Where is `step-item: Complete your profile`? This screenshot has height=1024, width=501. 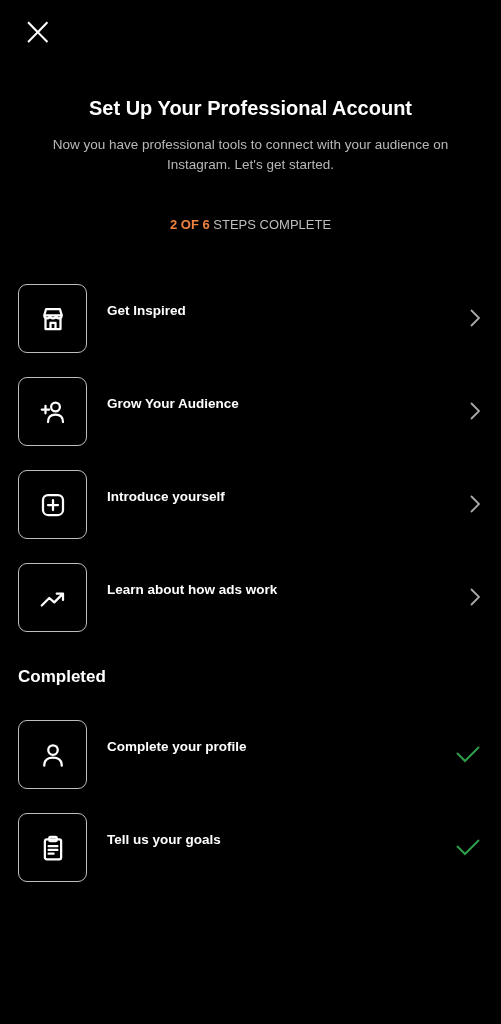
step-item: Complete your profile is located at coordinates (259, 754).